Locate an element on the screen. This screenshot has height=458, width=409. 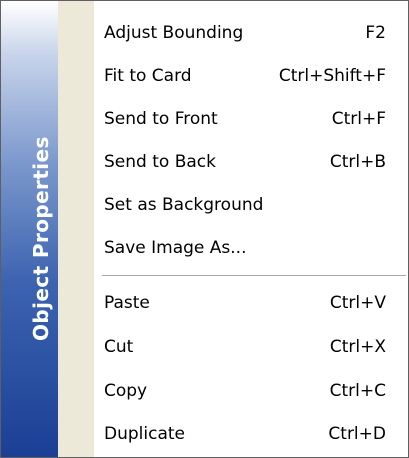
menu-item-shortcut: F2 is located at coordinates (375, 33).